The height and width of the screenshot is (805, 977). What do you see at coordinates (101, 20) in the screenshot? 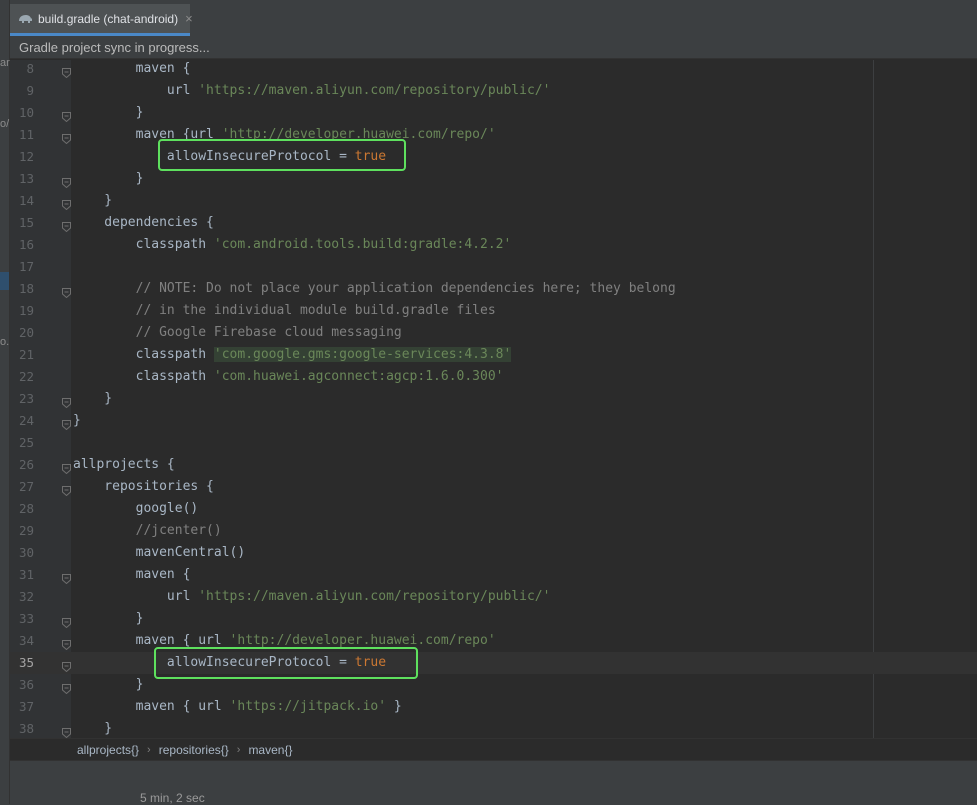
I see `tab-build-gradle: build.gradle (chat-android) ×` at bounding box center [101, 20].